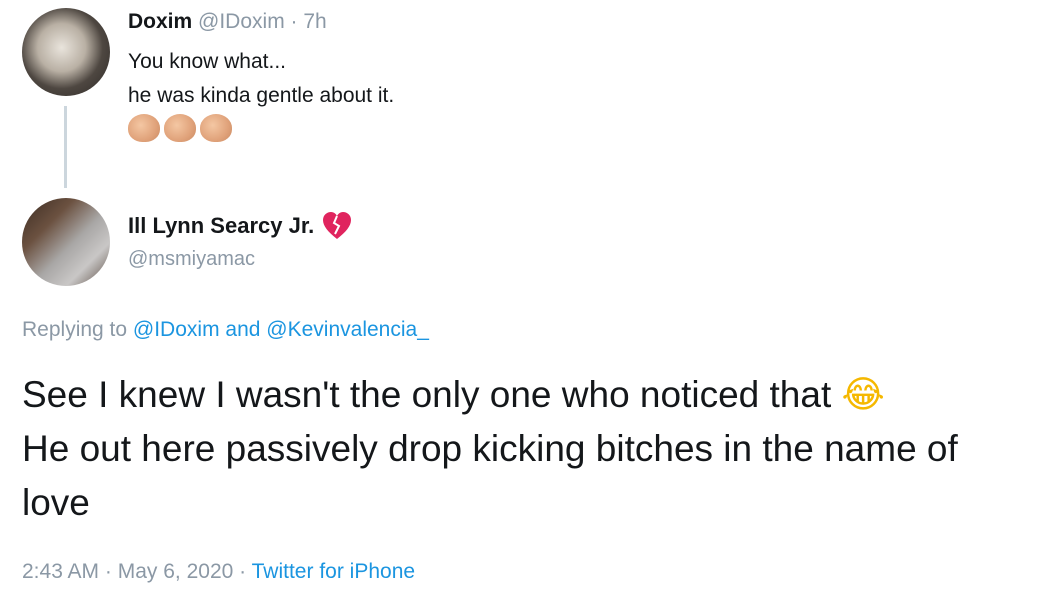 The height and width of the screenshot is (600, 1052). What do you see at coordinates (221, 226) in the screenshot?
I see `reply-display-name: Ill Lynn Searcy Jr.` at bounding box center [221, 226].